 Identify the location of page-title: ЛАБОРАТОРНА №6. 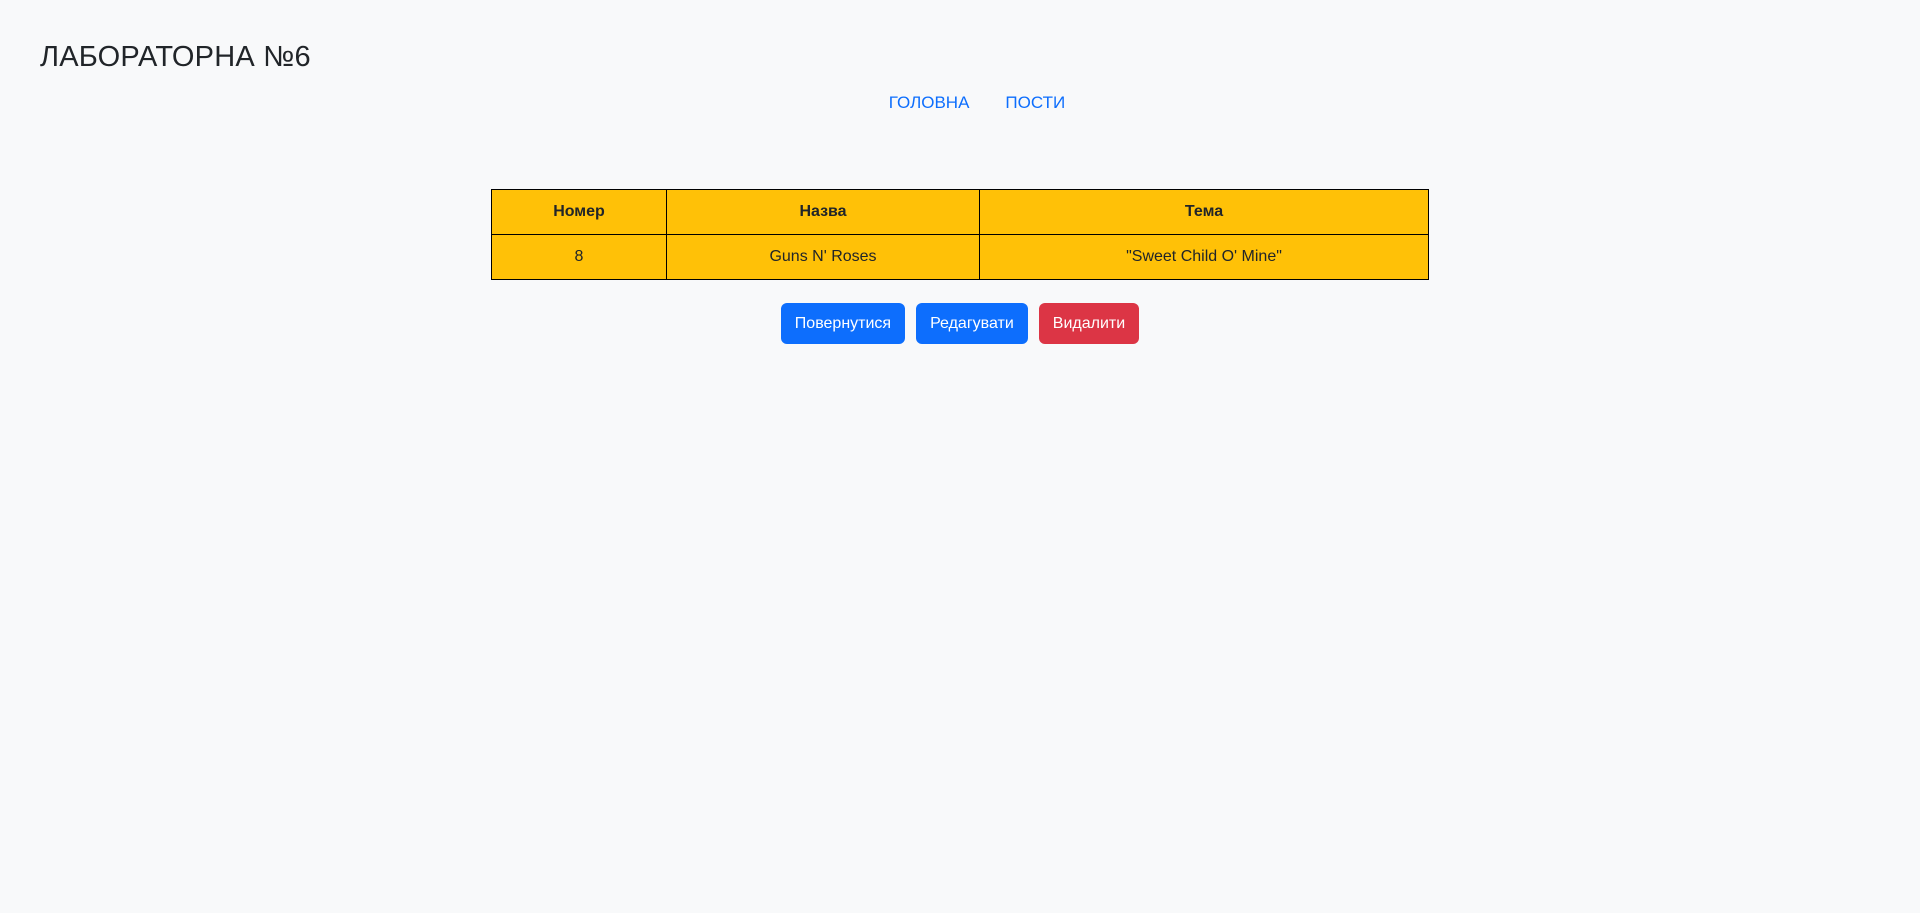
(175, 57).